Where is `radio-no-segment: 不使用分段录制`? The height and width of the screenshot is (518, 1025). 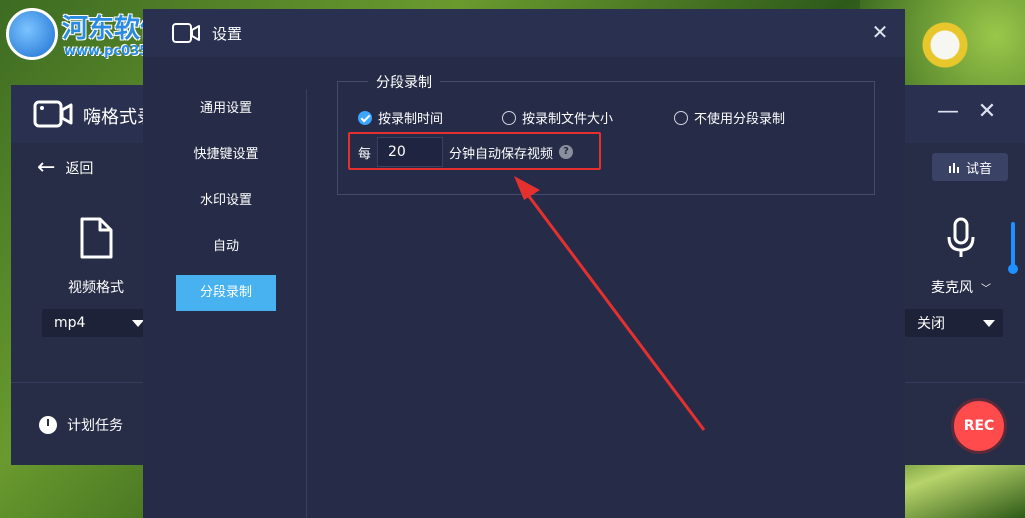
radio-no-segment: 不使用分段录制 is located at coordinates (729, 117).